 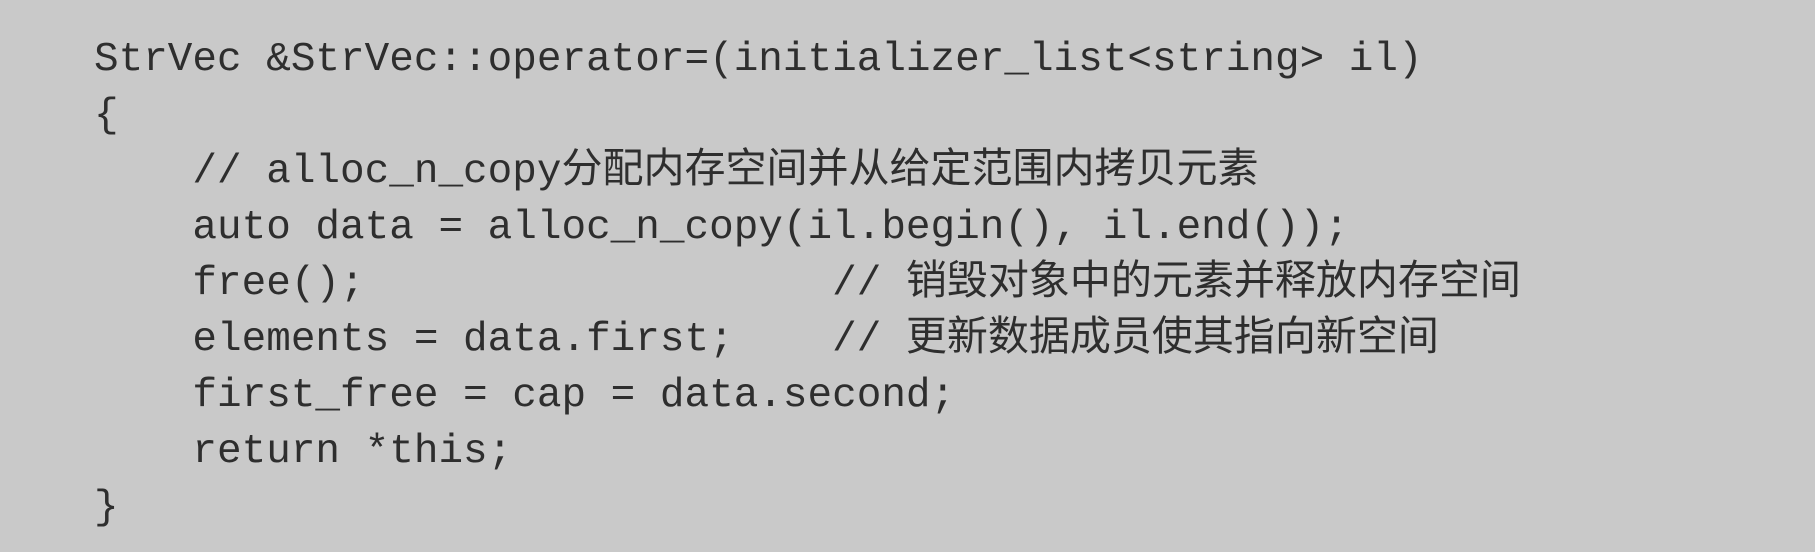 I want to click on code-line-free: free(); // 销毁对象中的元素并释放内存空间, so click(x=807, y=284).